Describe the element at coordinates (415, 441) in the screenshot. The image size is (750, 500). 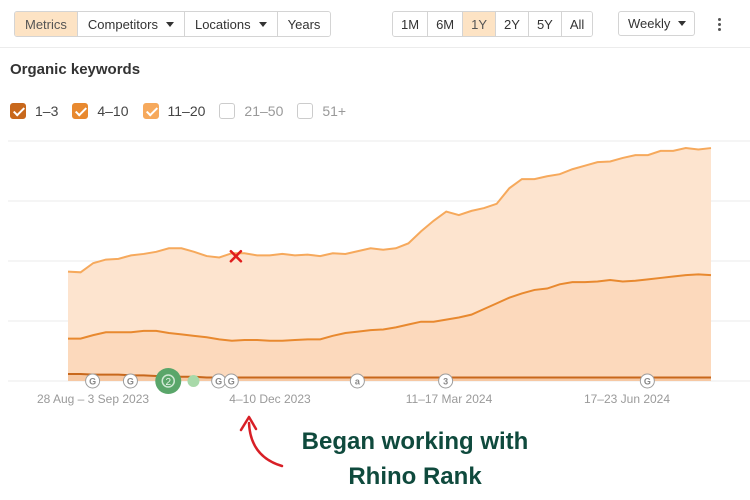
I see `annotation-line-1: Began working with` at that location.